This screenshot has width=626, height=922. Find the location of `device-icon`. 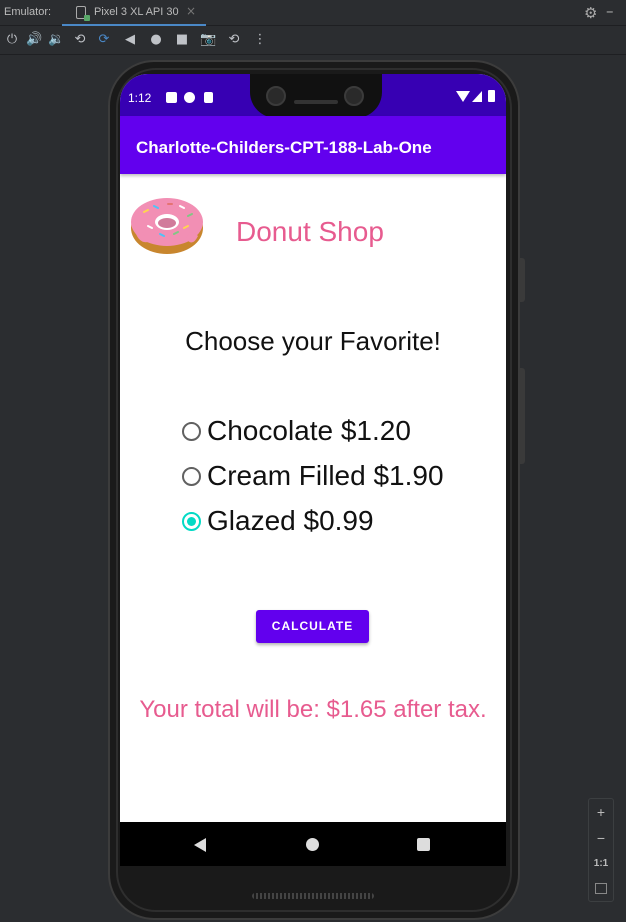

device-icon is located at coordinates (83, 13).